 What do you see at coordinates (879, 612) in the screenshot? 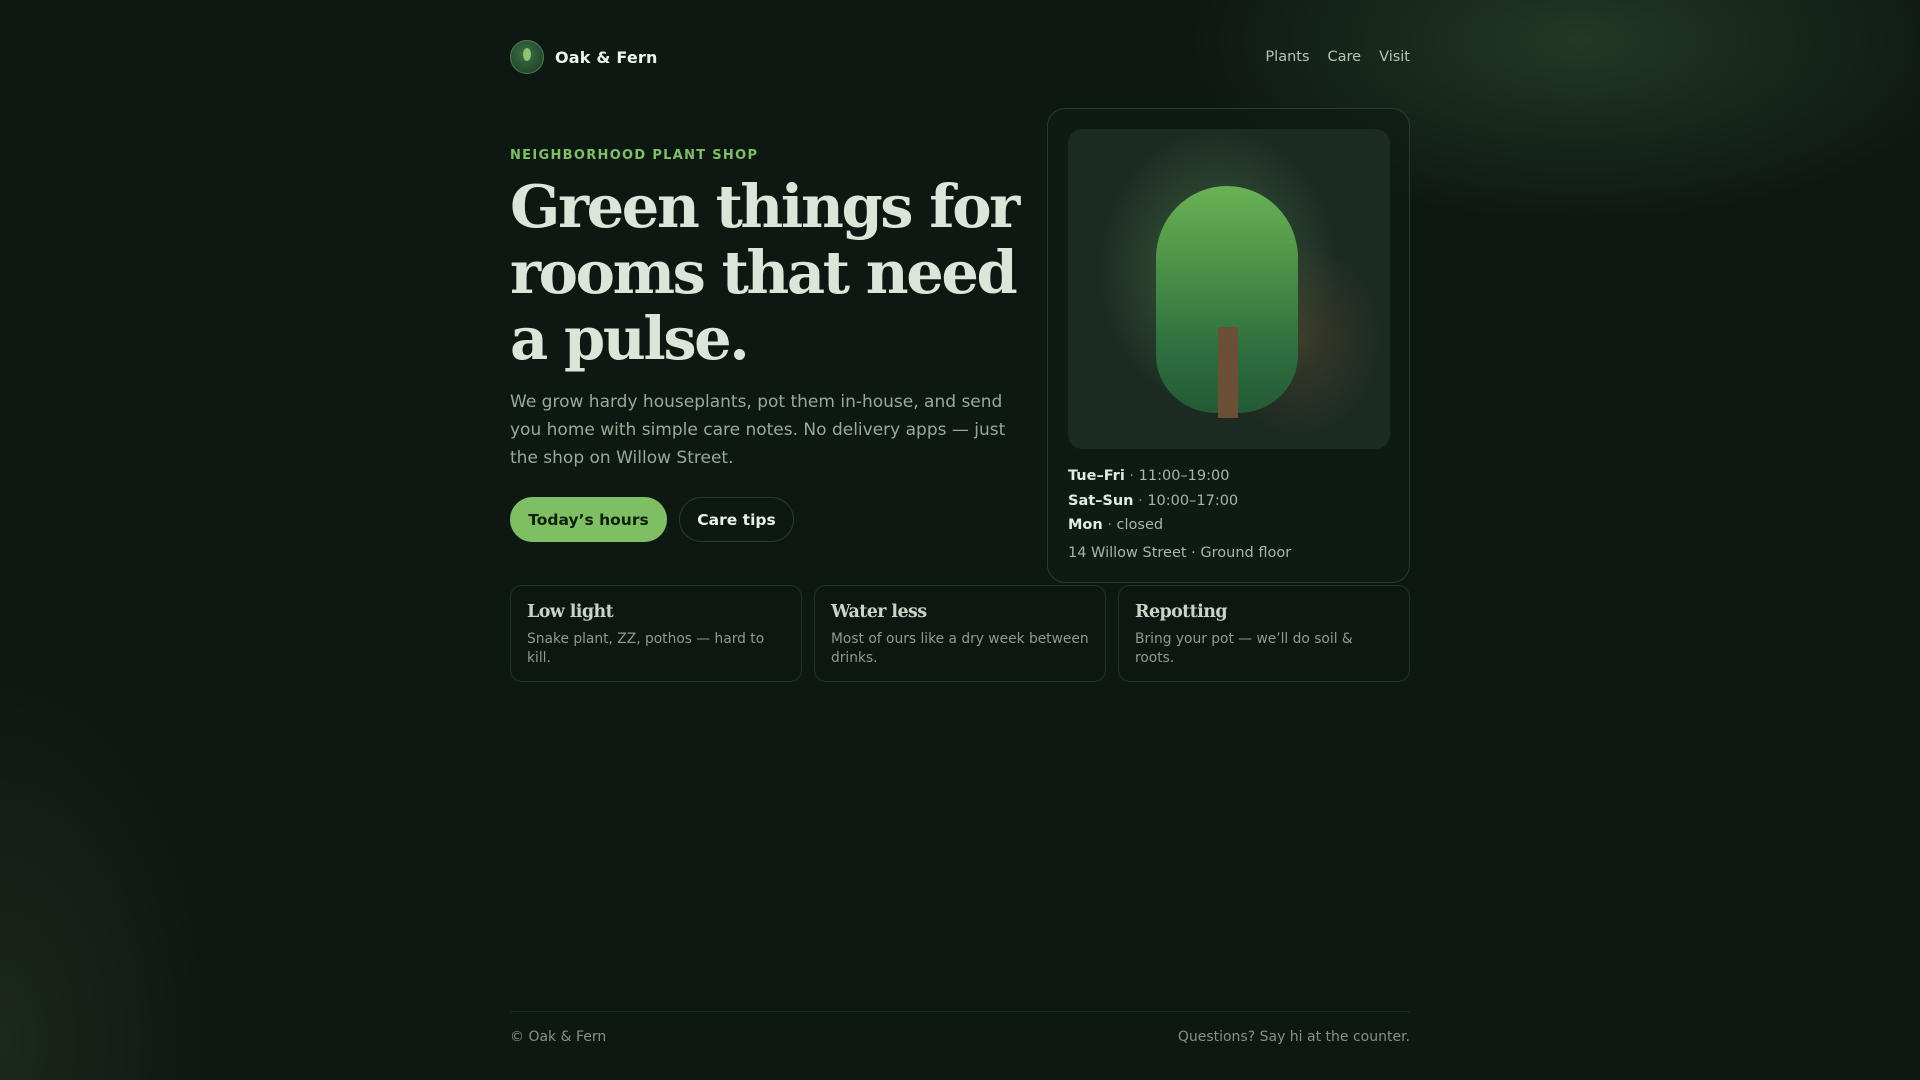
I see `feature-title: Water less` at bounding box center [879, 612].